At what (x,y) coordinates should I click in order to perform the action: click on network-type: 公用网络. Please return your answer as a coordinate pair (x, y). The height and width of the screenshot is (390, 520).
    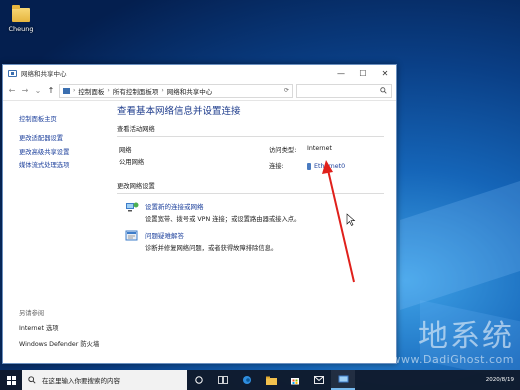
    Looking at the image, I should click on (194, 161).